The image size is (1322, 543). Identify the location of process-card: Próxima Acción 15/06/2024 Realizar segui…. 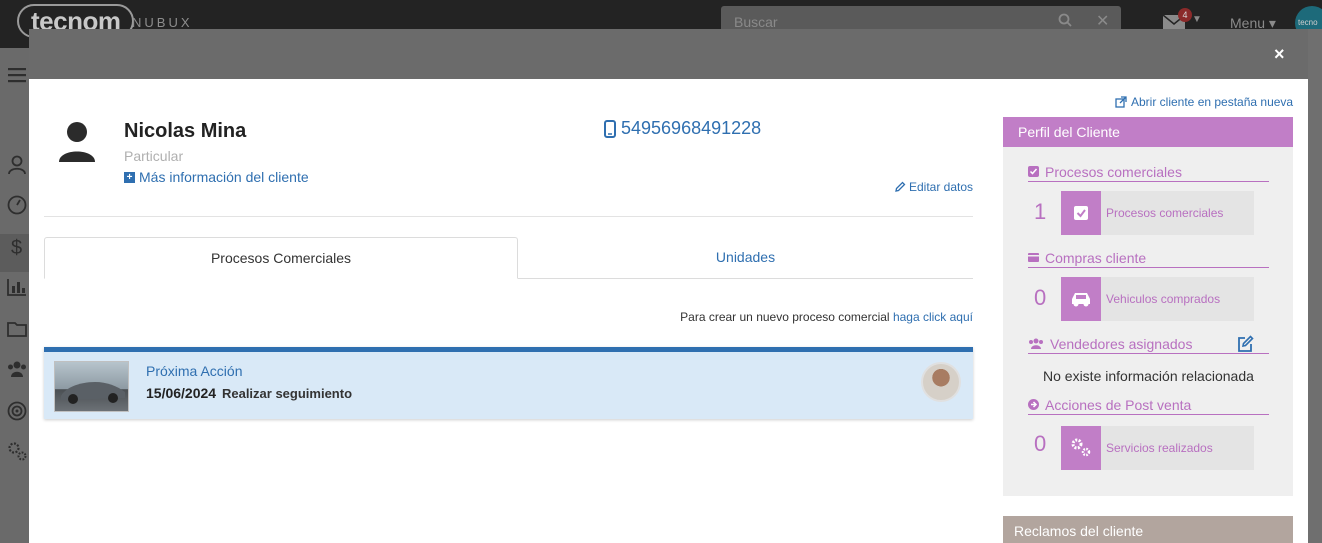
(508, 383).